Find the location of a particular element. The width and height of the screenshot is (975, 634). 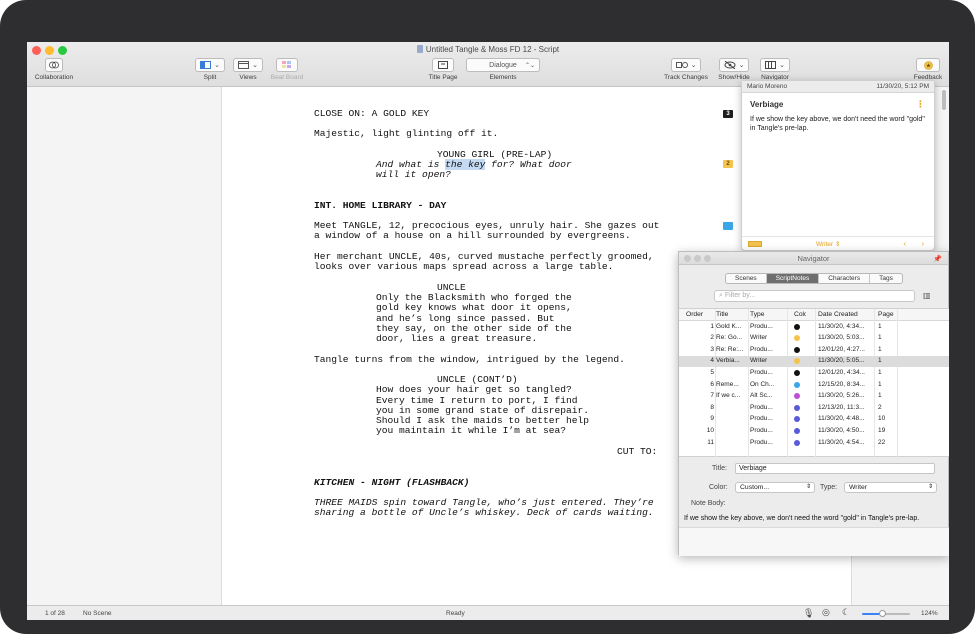

track-changes-button: ⌄ Track Changes is located at coordinates (686, 69).